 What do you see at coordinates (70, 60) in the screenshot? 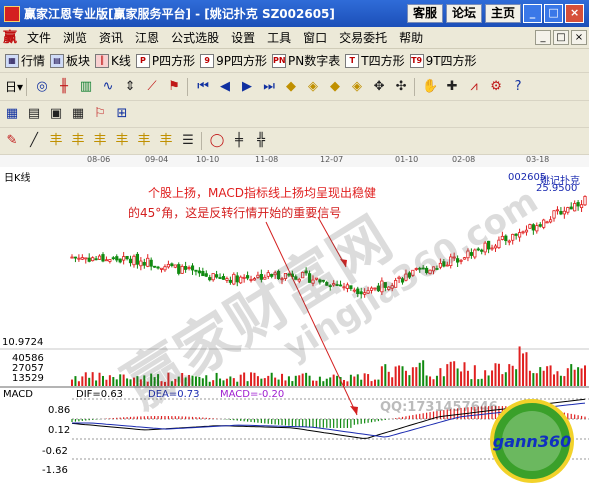
I see `sector-tool: ▤ 板块` at bounding box center [70, 60].